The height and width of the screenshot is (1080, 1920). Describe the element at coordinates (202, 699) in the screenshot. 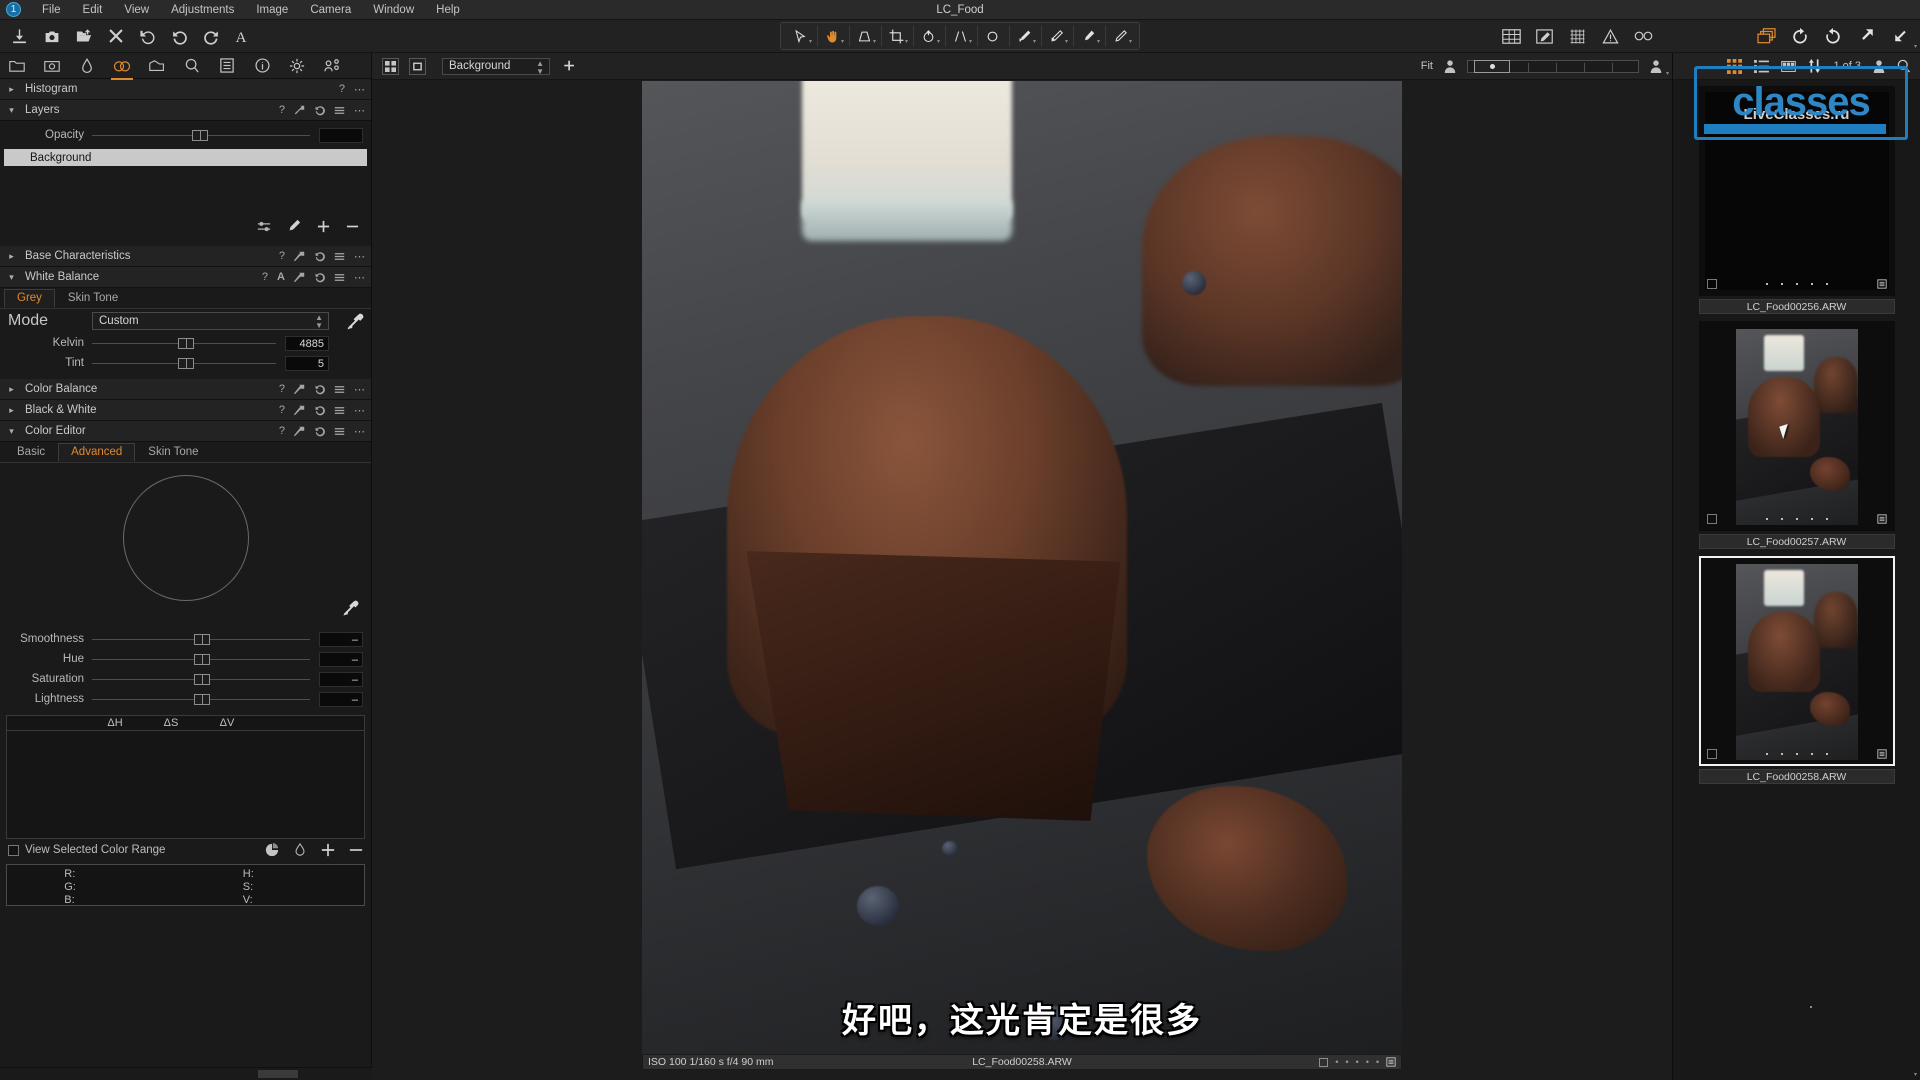

I see `ce-lightness-knob` at that location.